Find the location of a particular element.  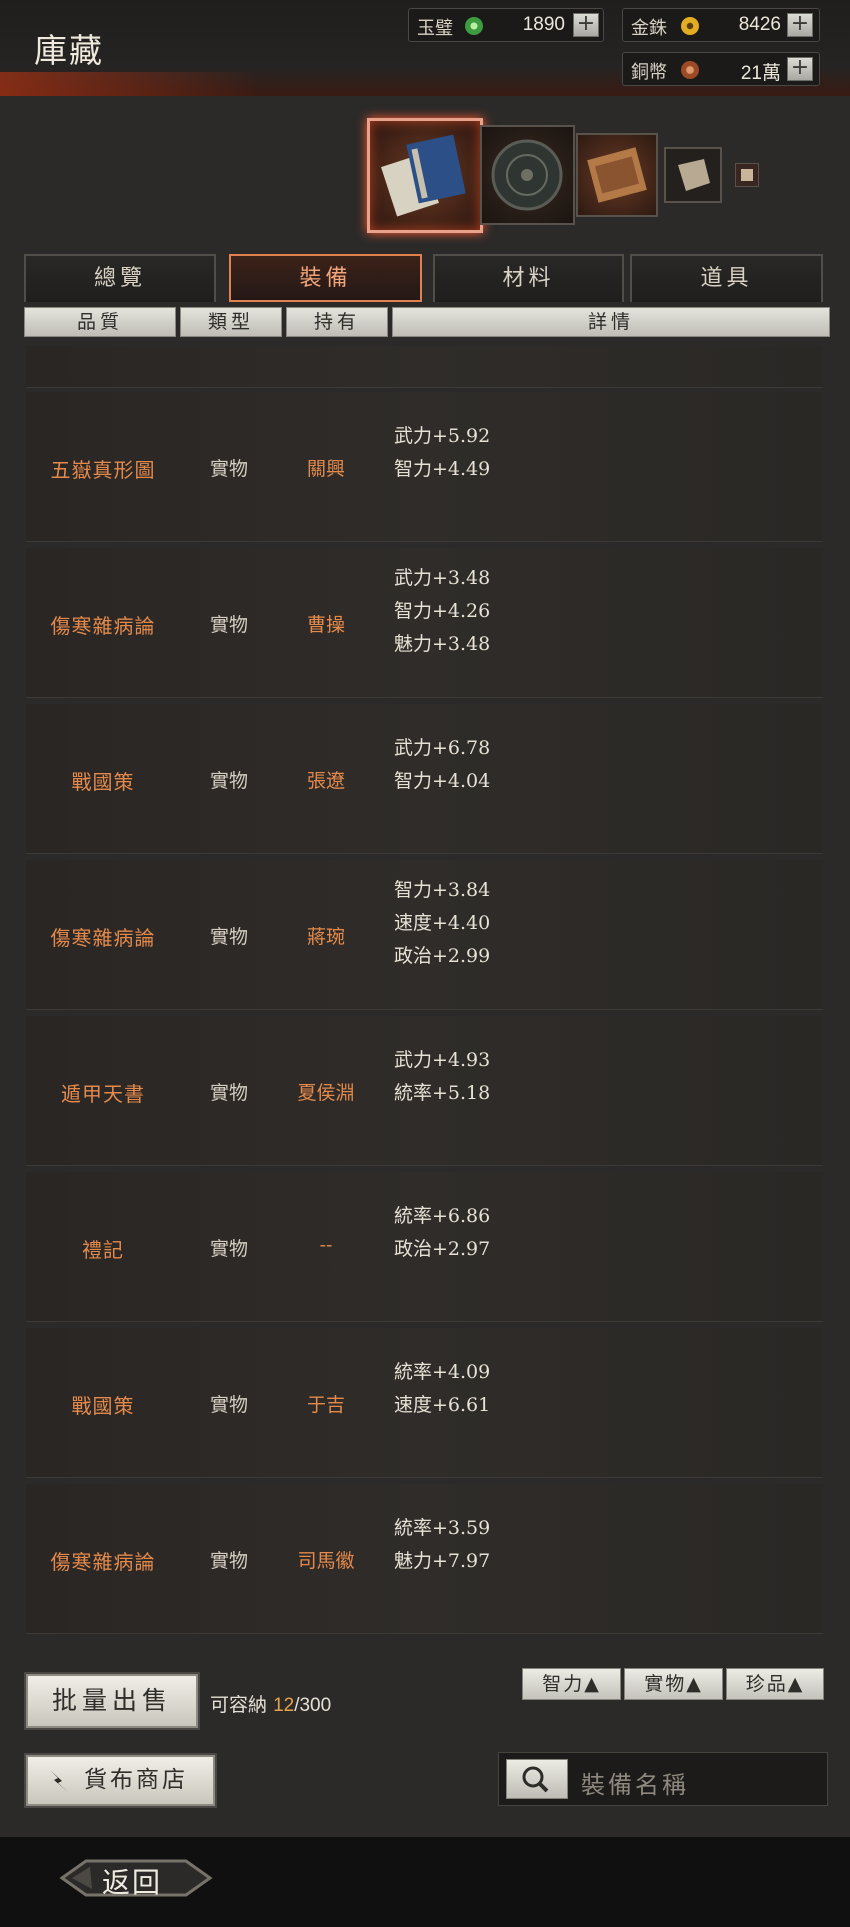

item-owner: 于吉 is located at coordinates (325, 1405).